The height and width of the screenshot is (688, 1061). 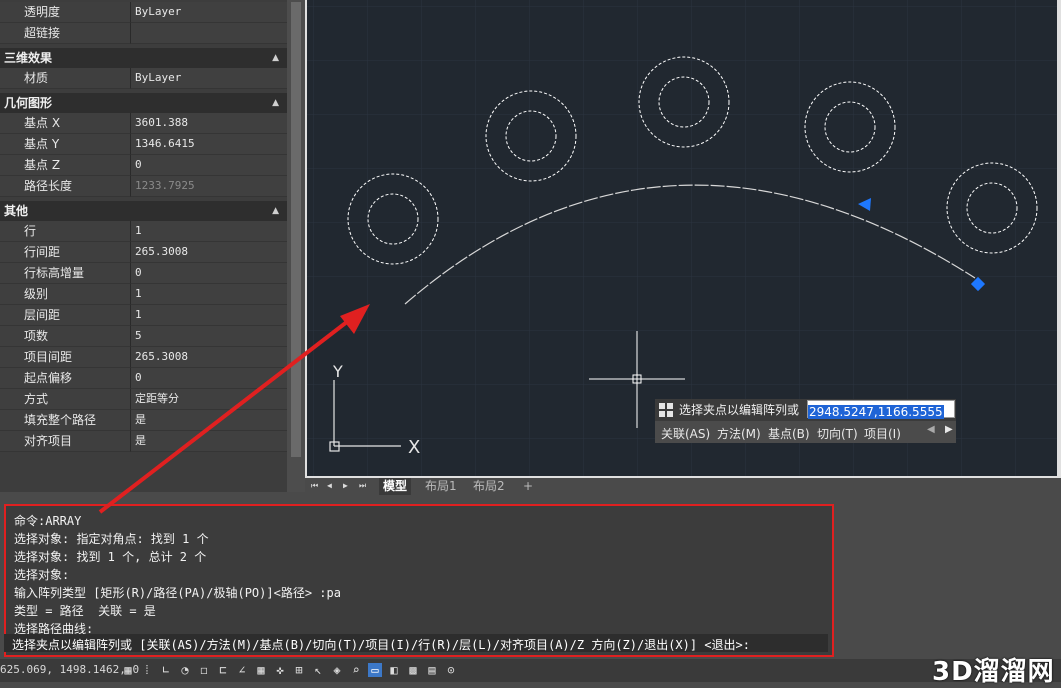 I want to click on clean-icon: ▤, so click(x=432, y=670).